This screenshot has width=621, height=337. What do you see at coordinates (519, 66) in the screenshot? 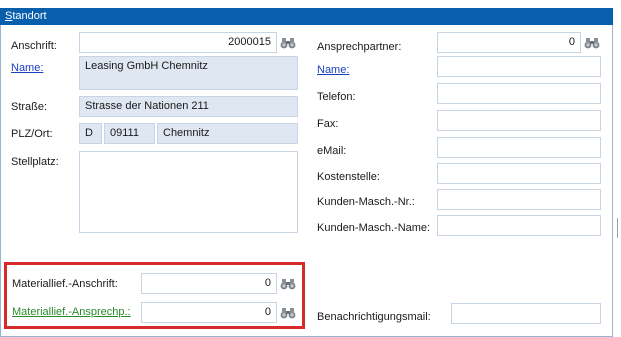
I see `contact-name-input` at bounding box center [519, 66].